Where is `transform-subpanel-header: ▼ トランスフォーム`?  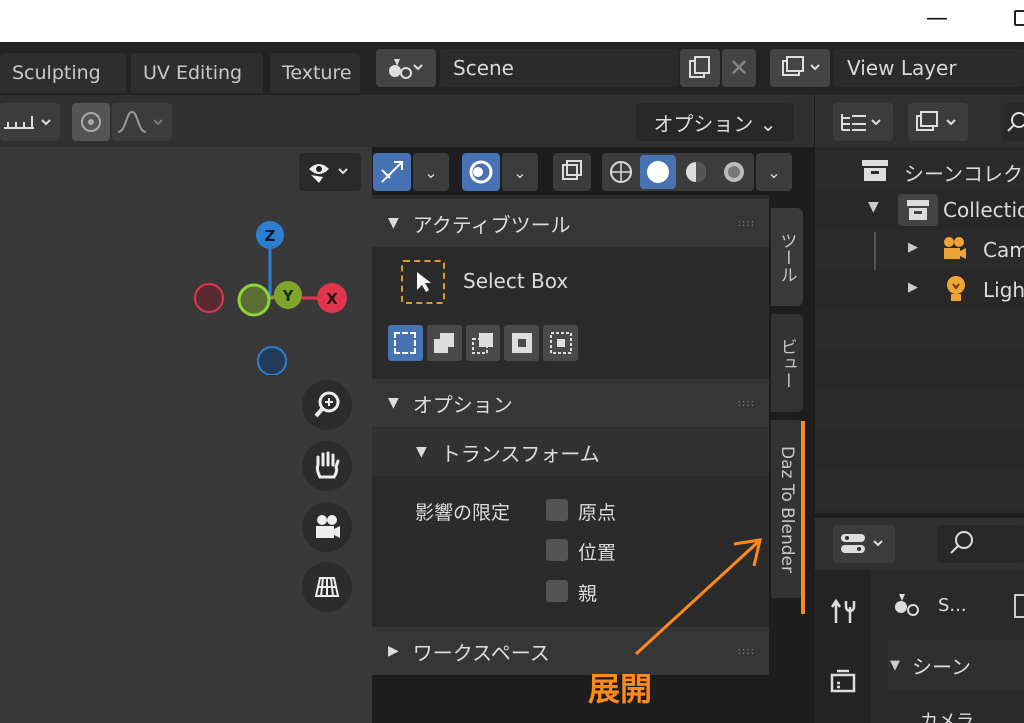 transform-subpanel-header: ▼ トランスフォーム is located at coordinates (570, 452).